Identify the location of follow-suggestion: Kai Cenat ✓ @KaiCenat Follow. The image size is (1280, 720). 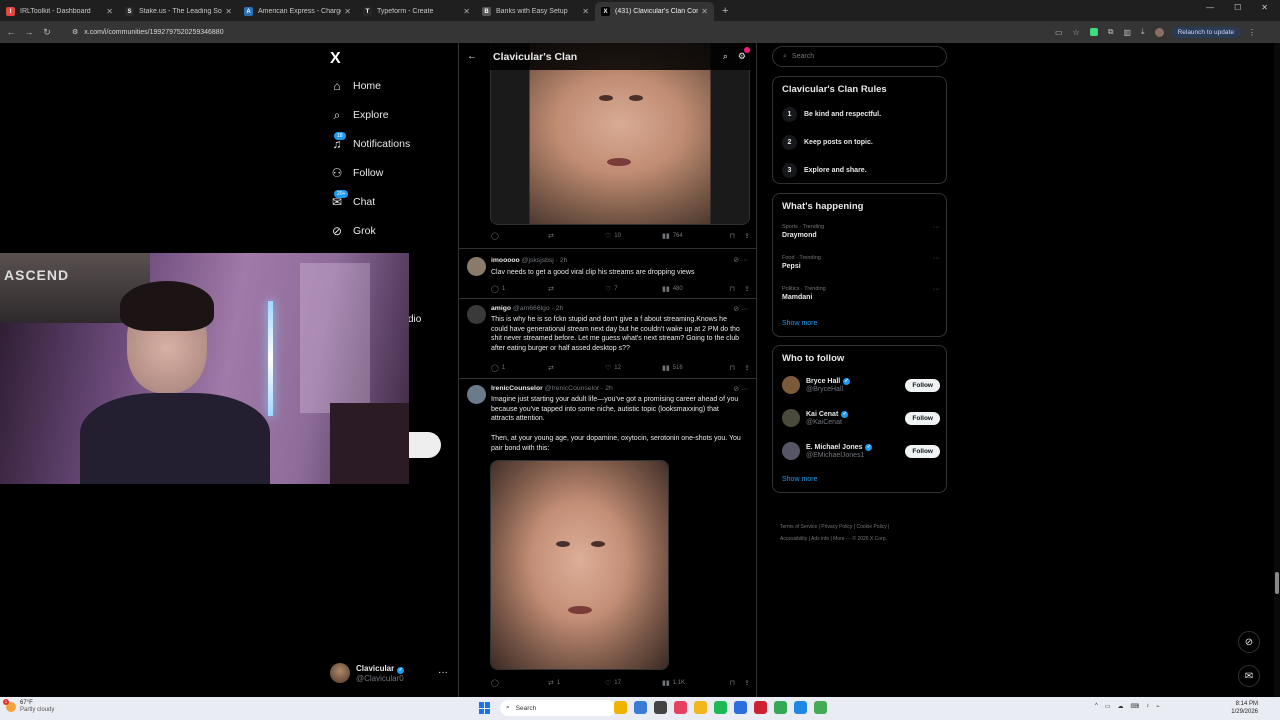
(861, 418).